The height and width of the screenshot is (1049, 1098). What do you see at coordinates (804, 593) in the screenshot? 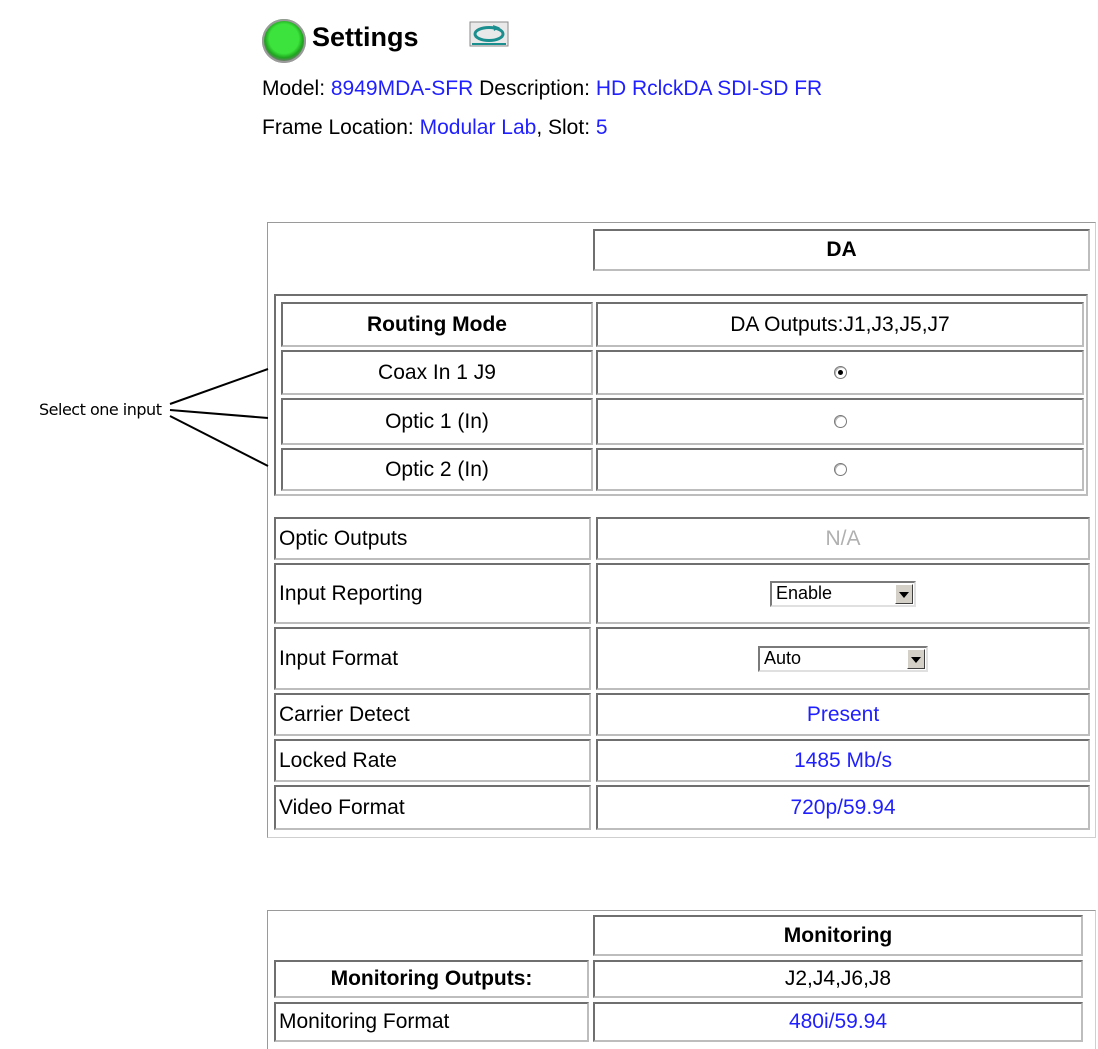
I see `input-reporting-selected: Enable` at bounding box center [804, 593].